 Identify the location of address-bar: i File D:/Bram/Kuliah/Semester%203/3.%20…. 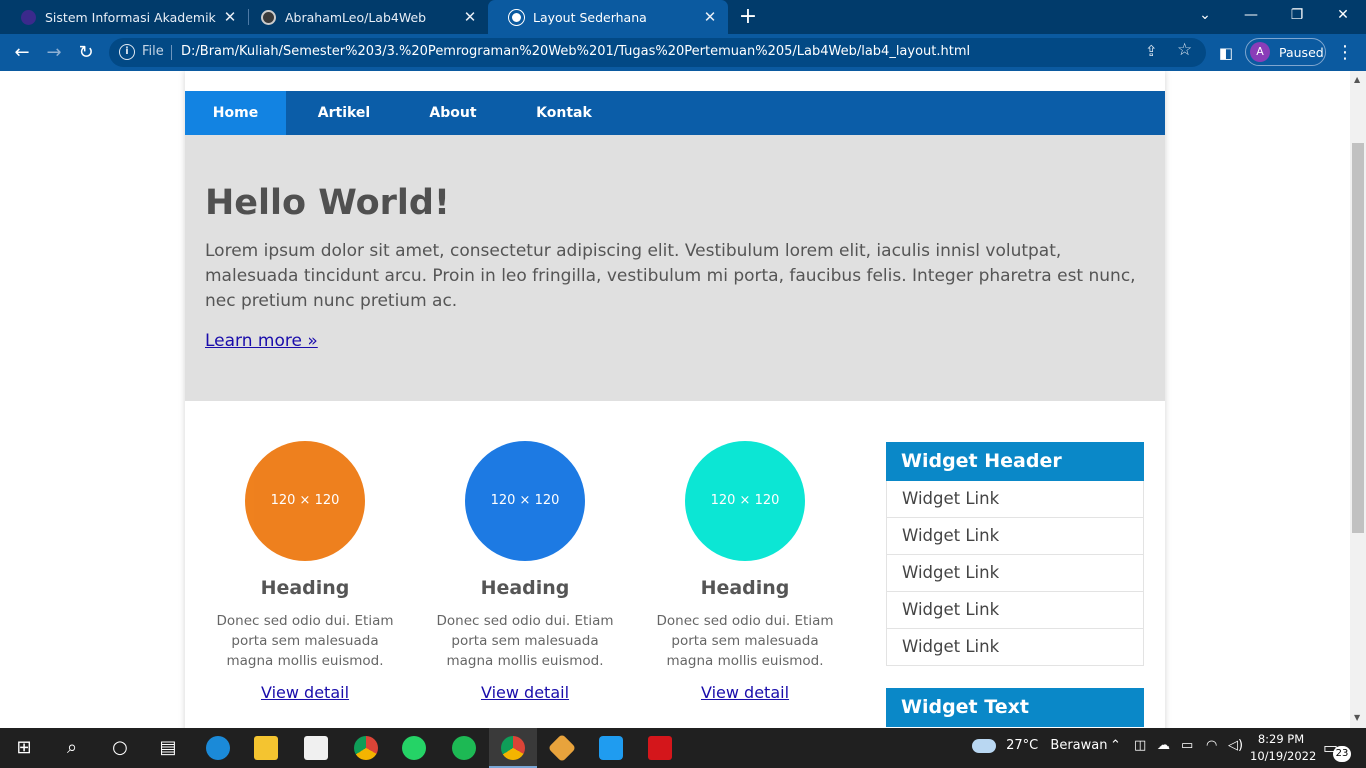
(657, 52).